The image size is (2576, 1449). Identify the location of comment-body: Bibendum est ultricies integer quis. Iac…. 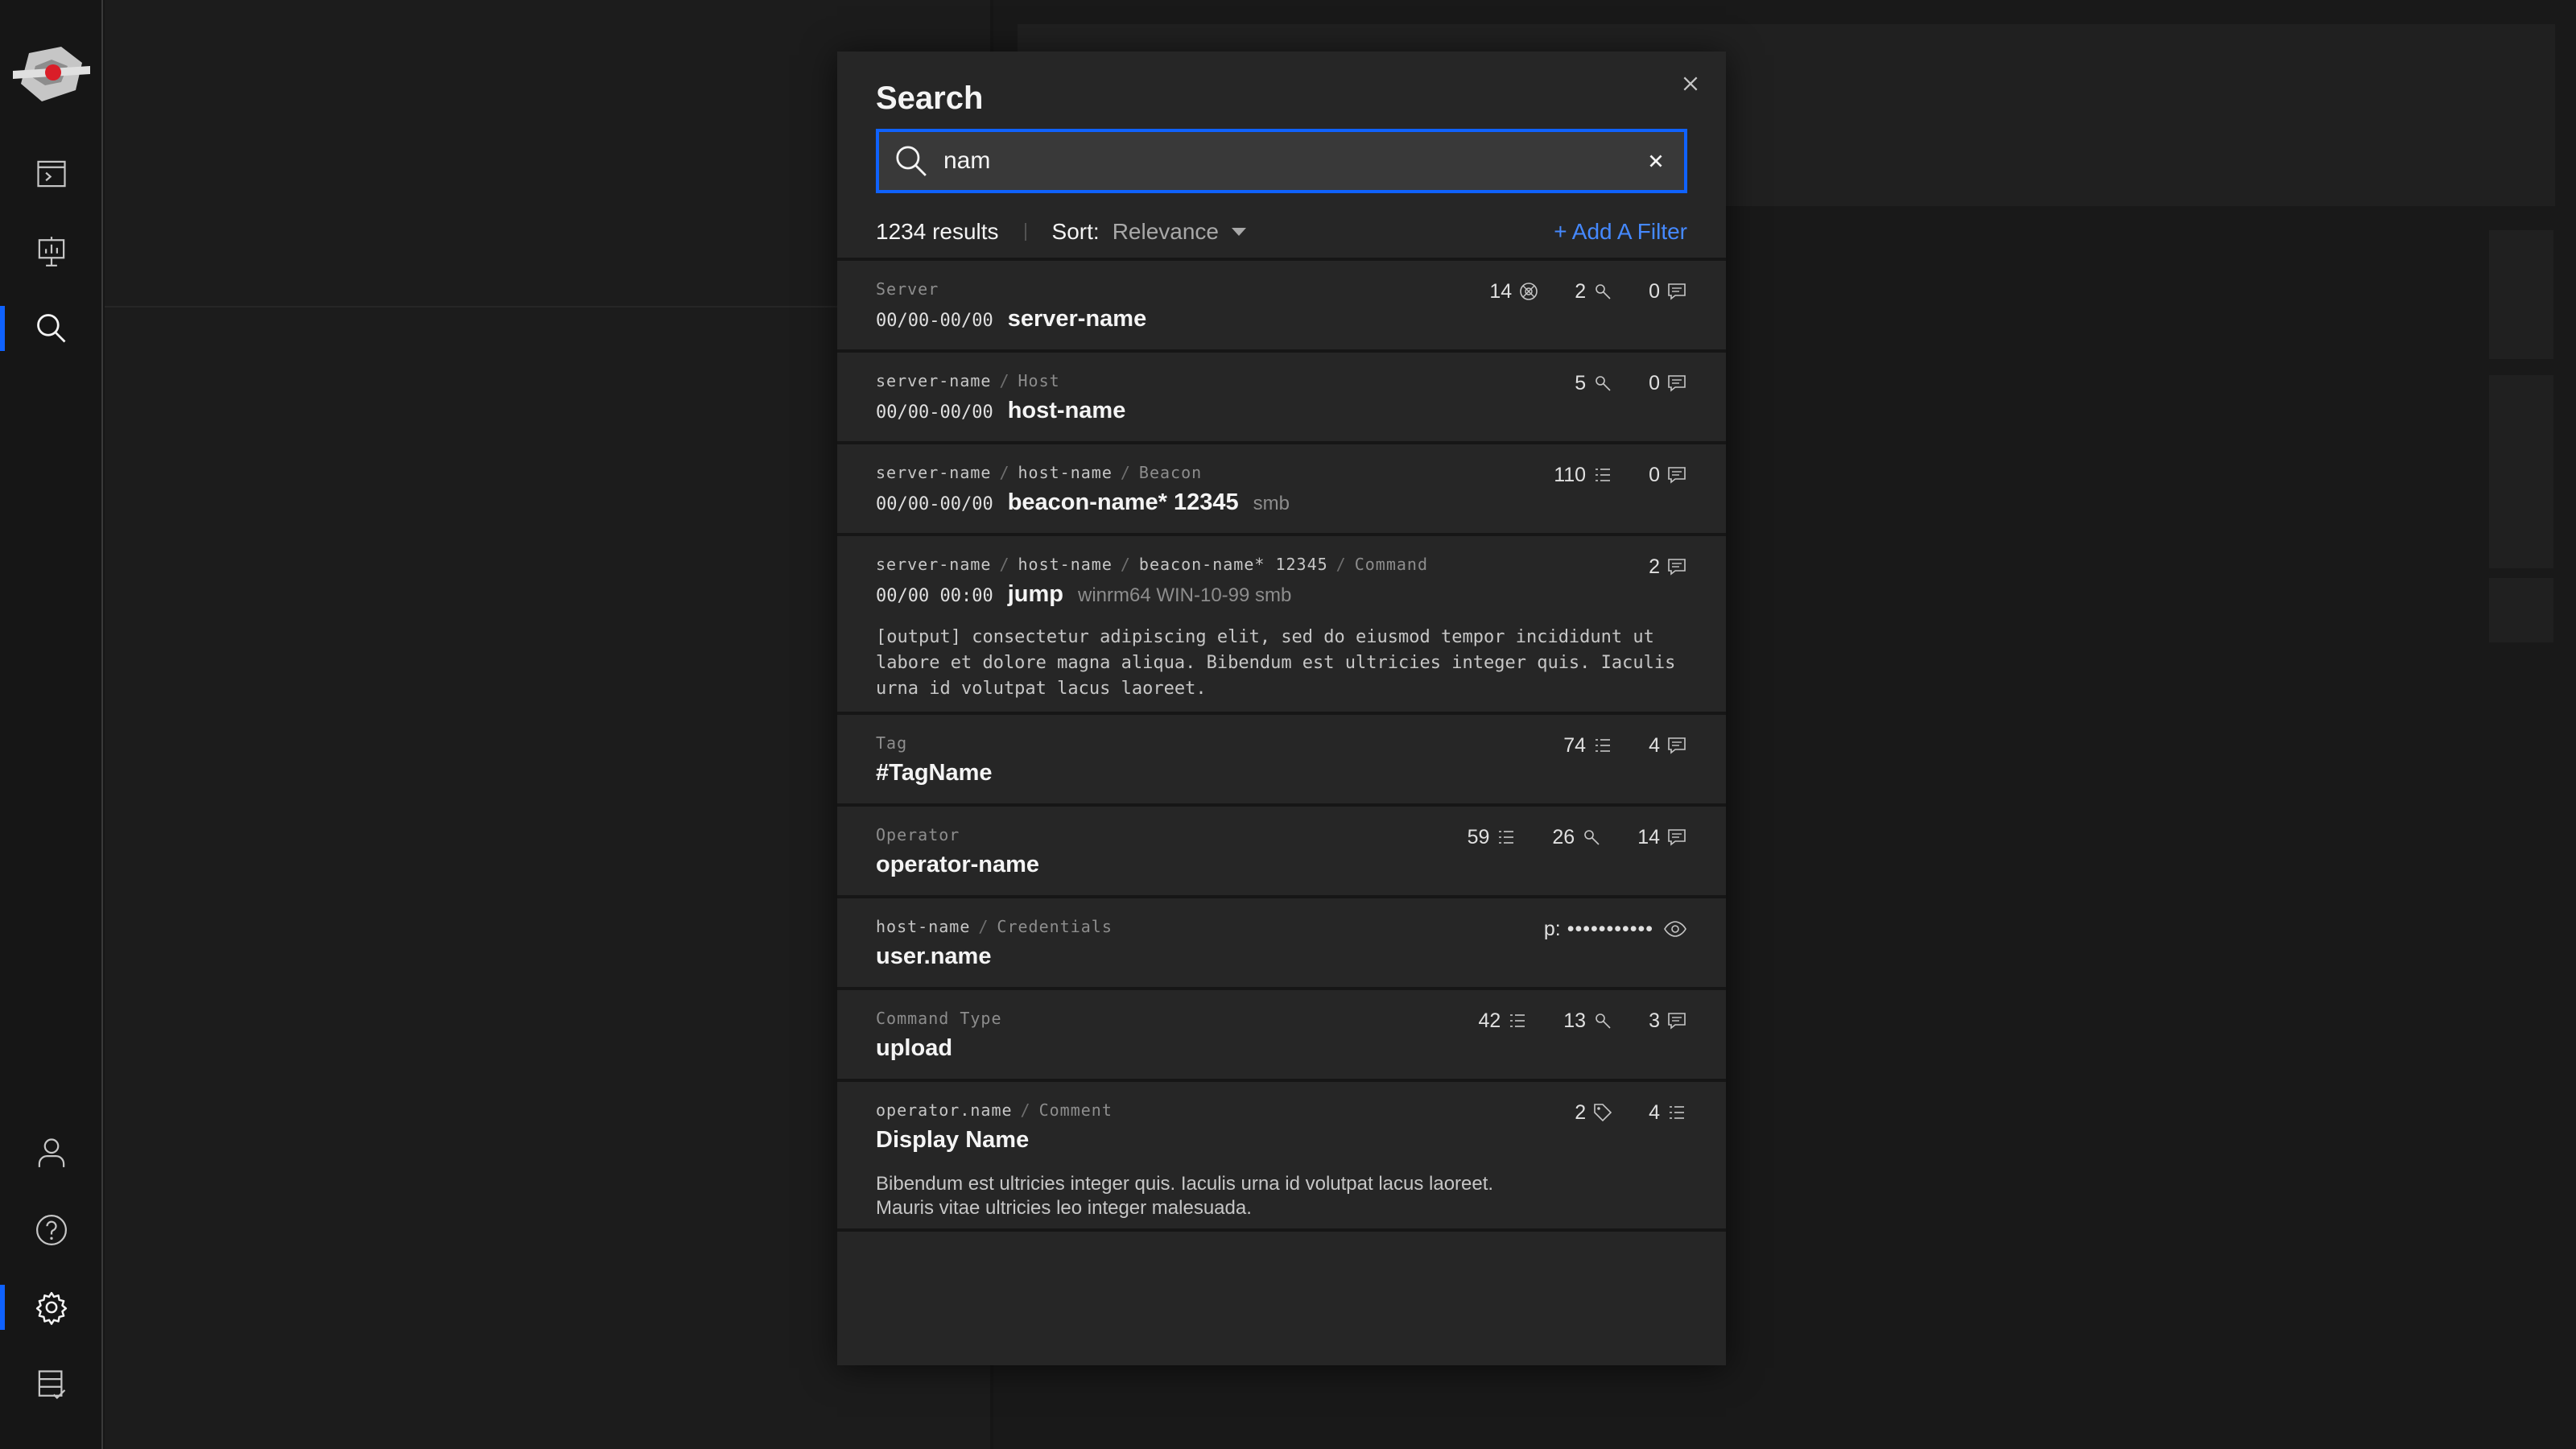
(1185, 1196).